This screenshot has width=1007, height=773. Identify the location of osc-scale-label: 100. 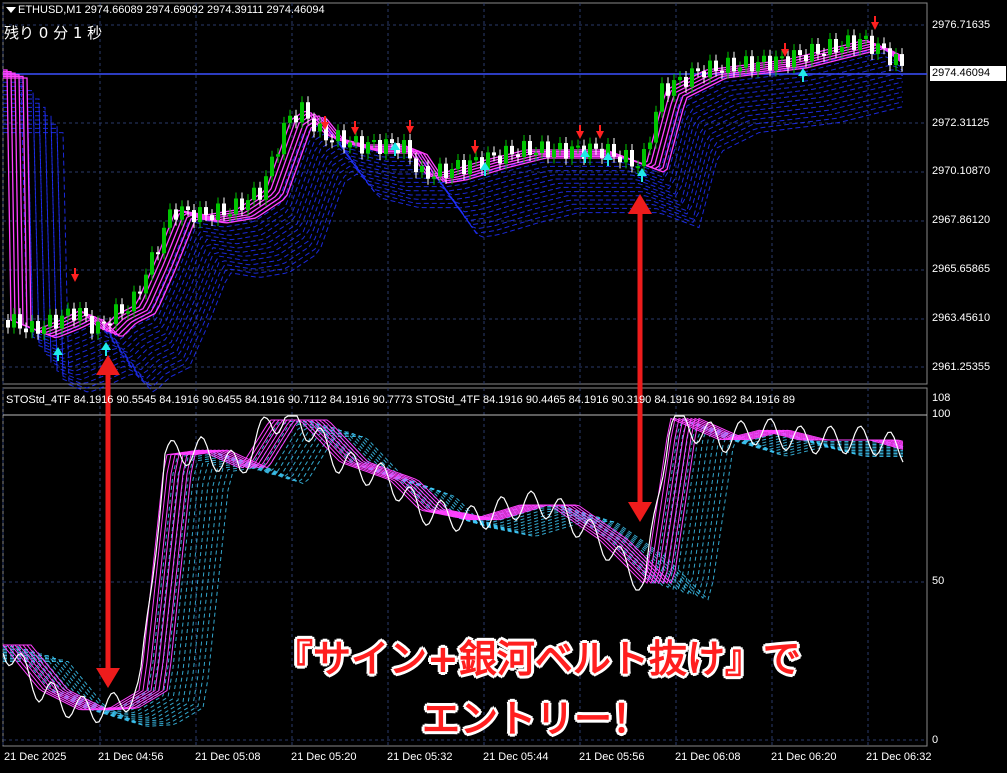
(941, 414).